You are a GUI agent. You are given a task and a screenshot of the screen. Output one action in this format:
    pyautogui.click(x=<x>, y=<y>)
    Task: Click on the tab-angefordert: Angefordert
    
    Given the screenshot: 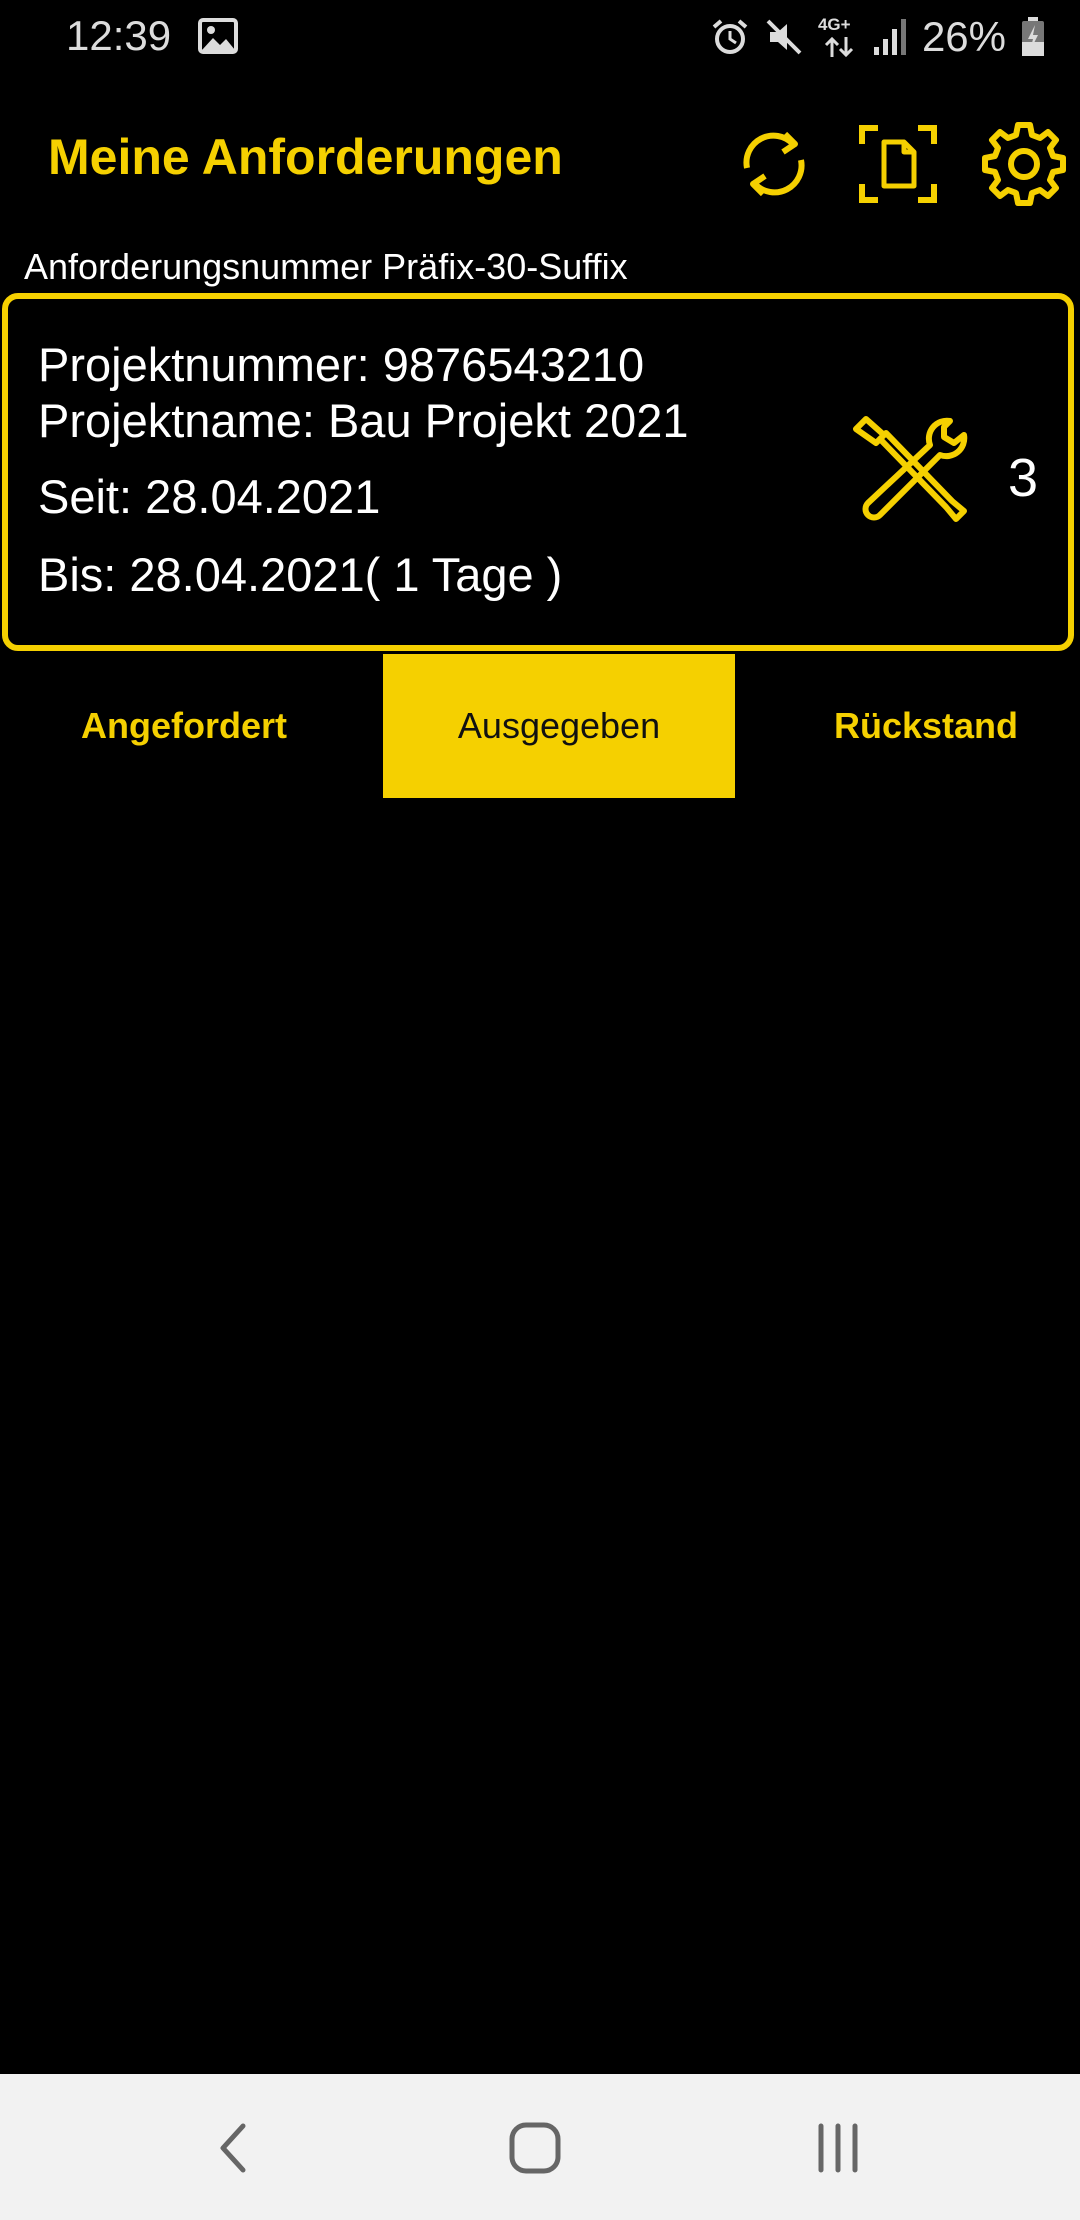 What is the action you would take?
    pyautogui.click(x=184, y=726)
    